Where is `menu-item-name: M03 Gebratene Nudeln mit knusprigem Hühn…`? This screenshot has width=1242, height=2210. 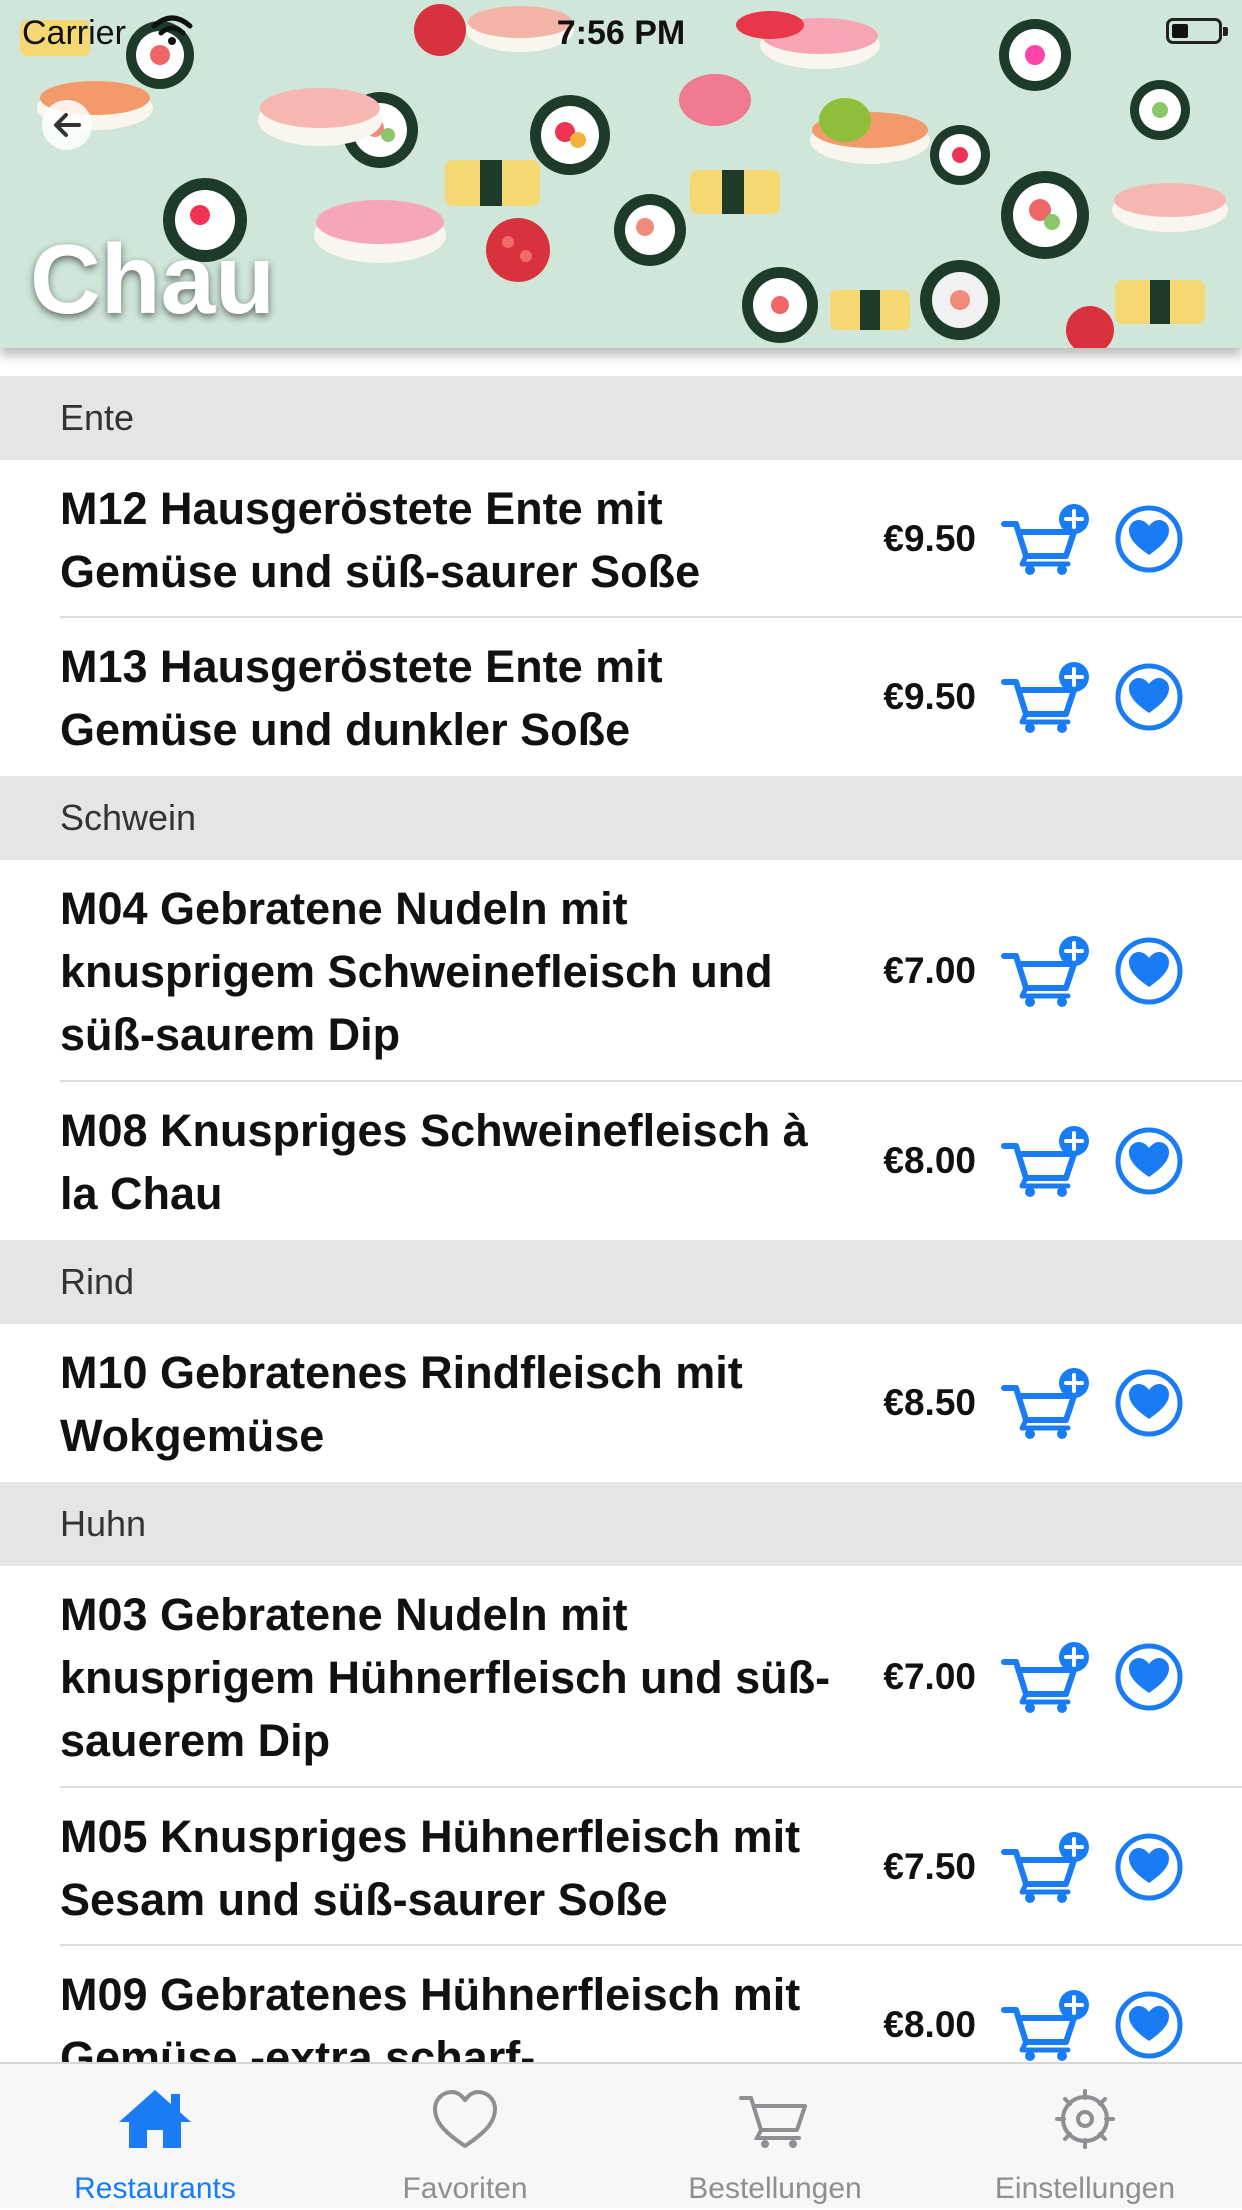
menu-item-name: M03 Gebratene Nudeln mit knusprigem Hühn… is located at coordinates (445, 1677).